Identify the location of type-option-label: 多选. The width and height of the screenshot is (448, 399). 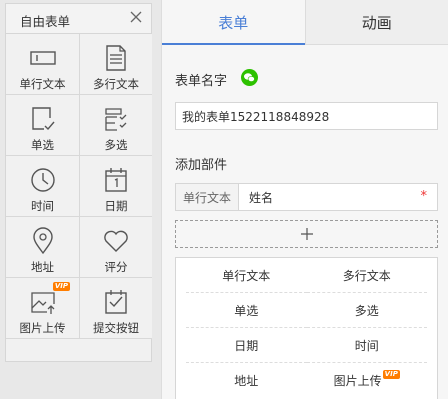
(366, 310).